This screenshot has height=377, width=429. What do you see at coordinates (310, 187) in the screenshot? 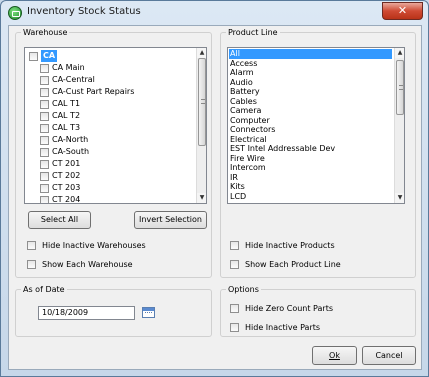
I see `product-line-item: Kits` at bounding box center [310, 187].